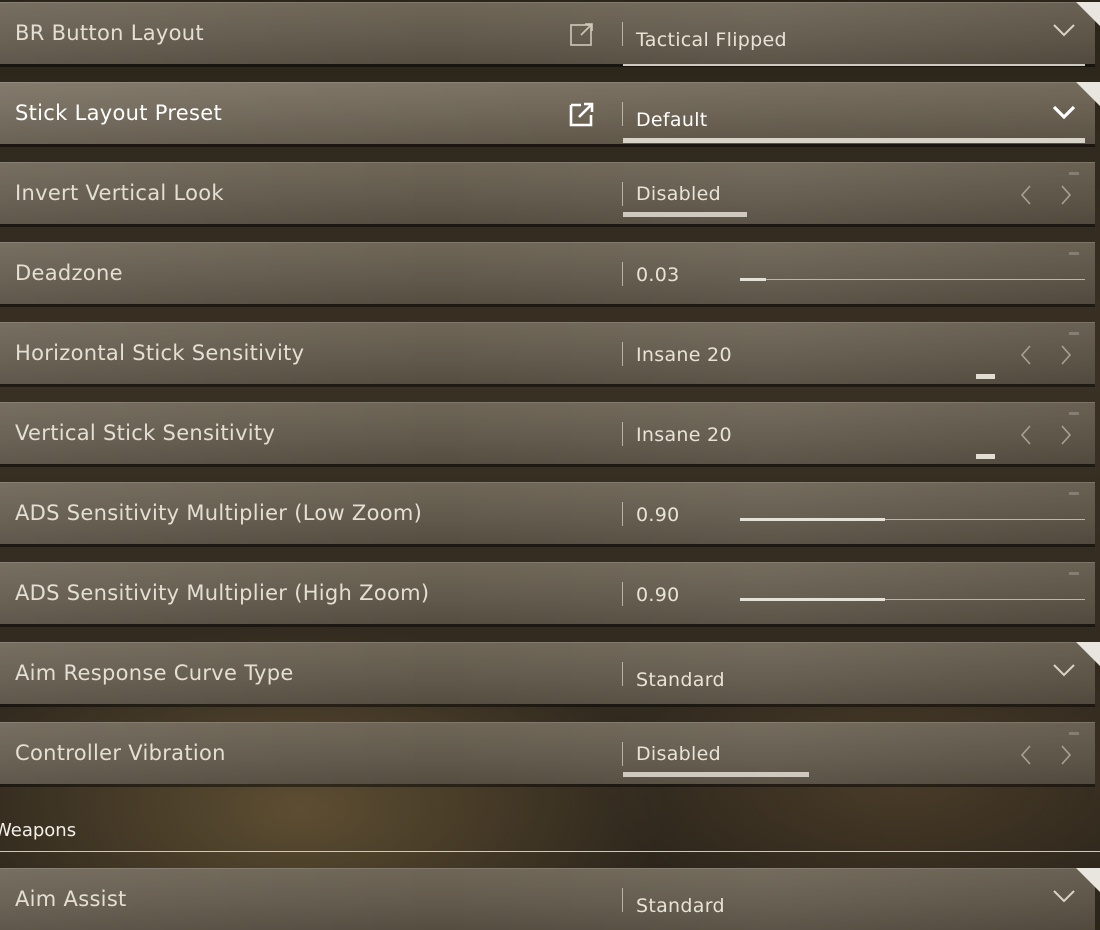  Describe the element at coordinates (912, 279) in the screenshot. I see `slider-track` at that location.